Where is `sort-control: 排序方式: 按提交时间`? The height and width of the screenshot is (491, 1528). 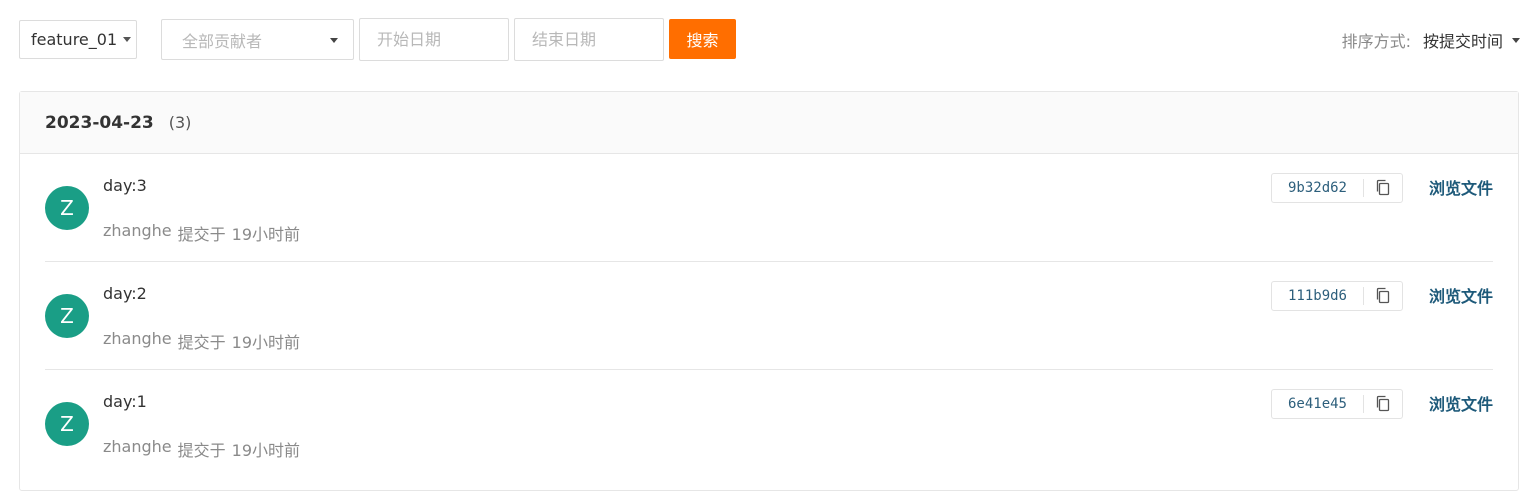 sort-control: 排序方式: 按提交时间 is located at coordinates (1431, 40).